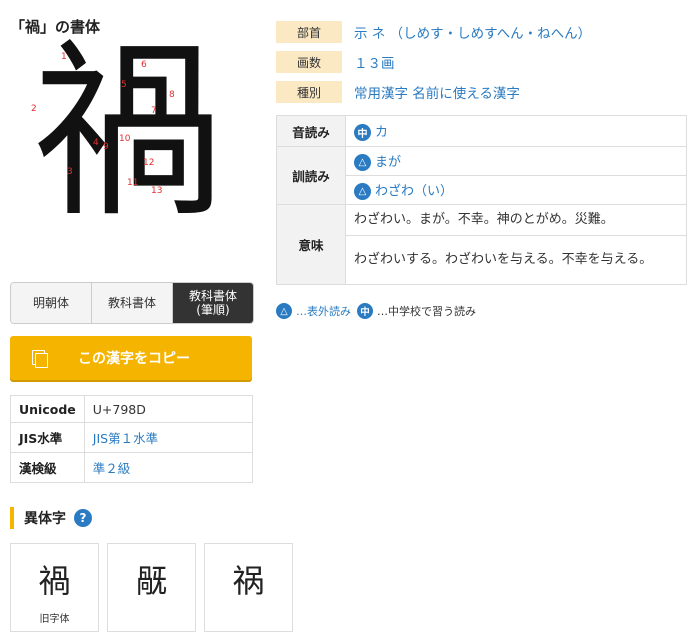 The image size is (691, 636). I want to click on meaning-text: わざわいする。わざわいを与える。不幸を与える。, so click(516, 260).